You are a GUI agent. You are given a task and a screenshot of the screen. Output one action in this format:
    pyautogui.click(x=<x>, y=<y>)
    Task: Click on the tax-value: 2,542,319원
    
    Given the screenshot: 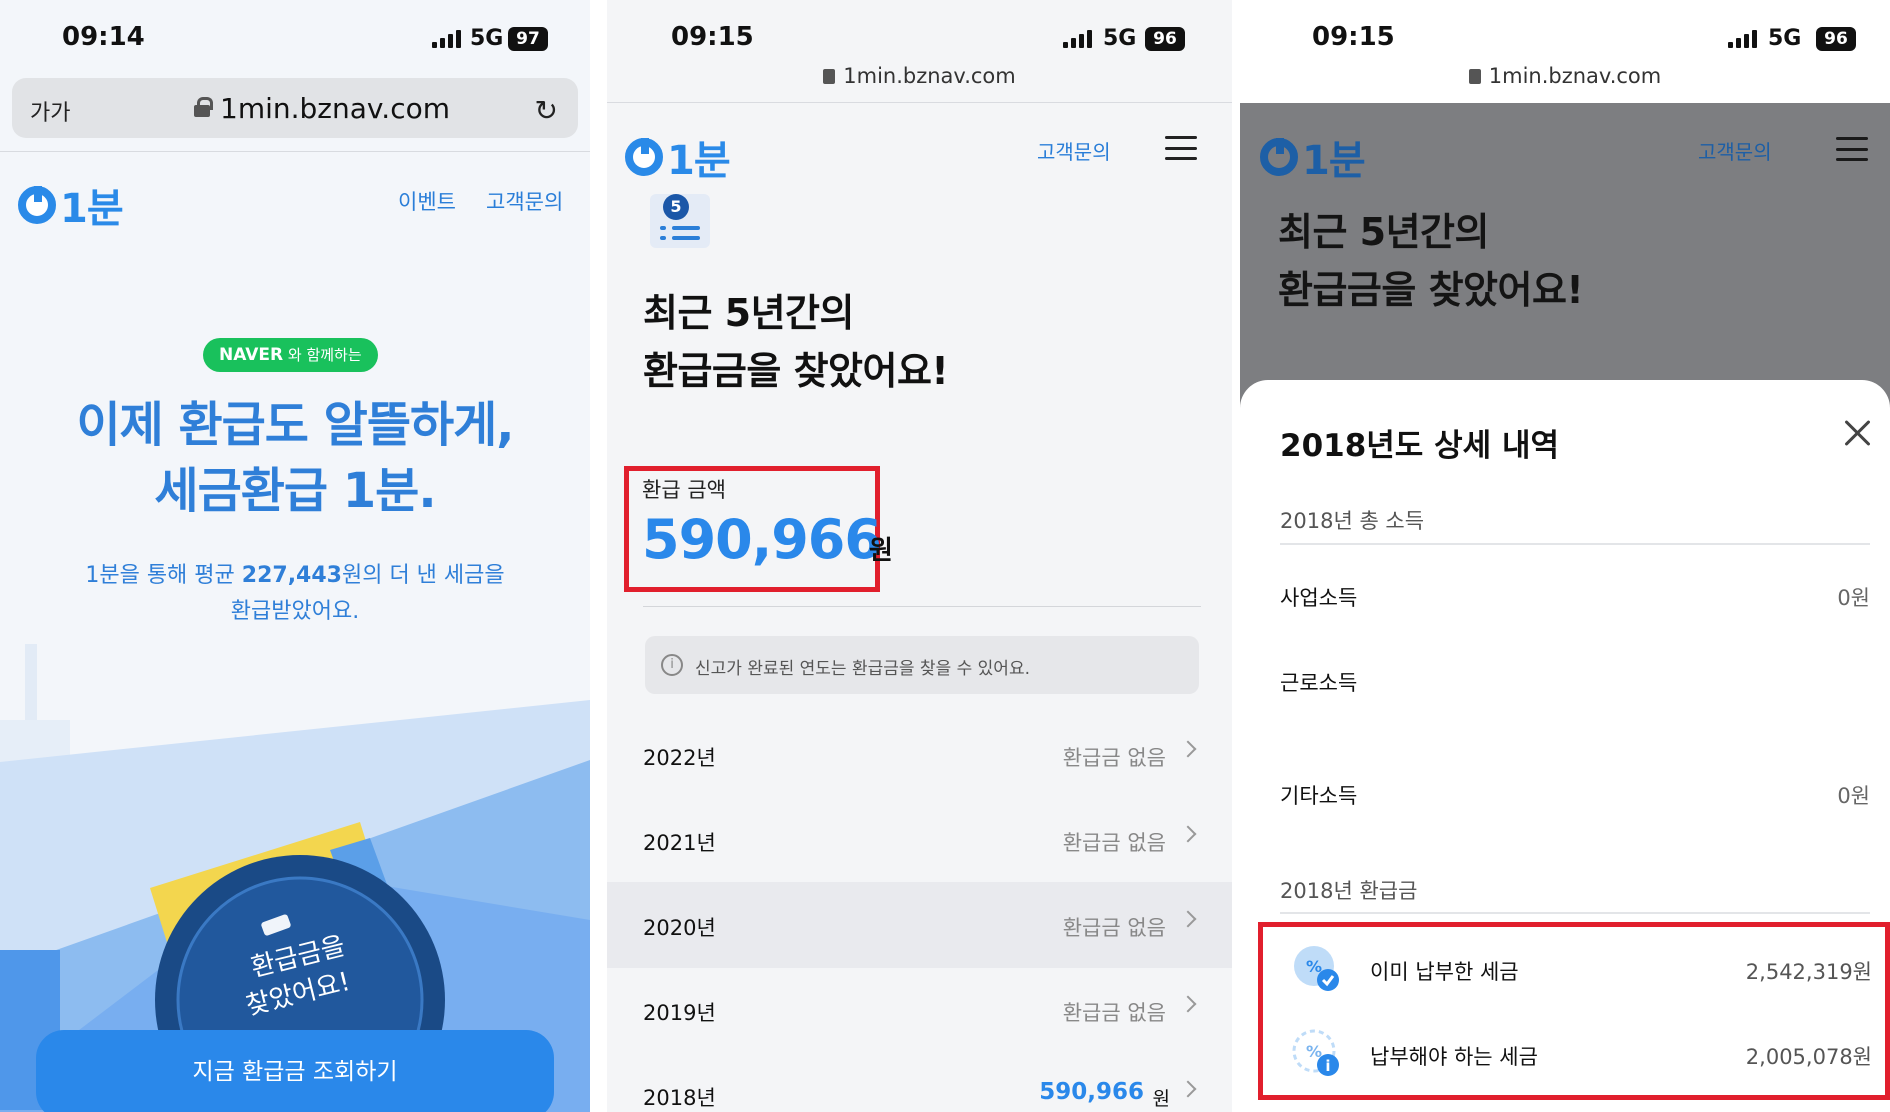 What is the action you would take?
    pyautogui.click(x=1808, y=972)
    